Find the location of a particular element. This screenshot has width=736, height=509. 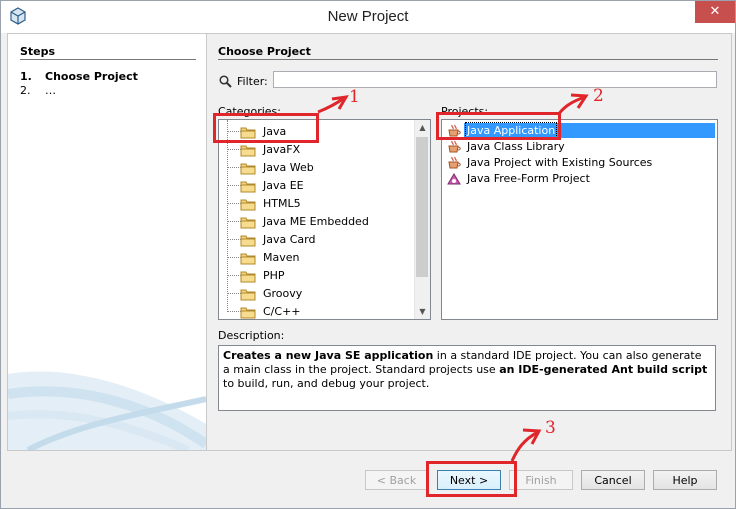

category-label: C/C++ is located at coordinates (282, 311).